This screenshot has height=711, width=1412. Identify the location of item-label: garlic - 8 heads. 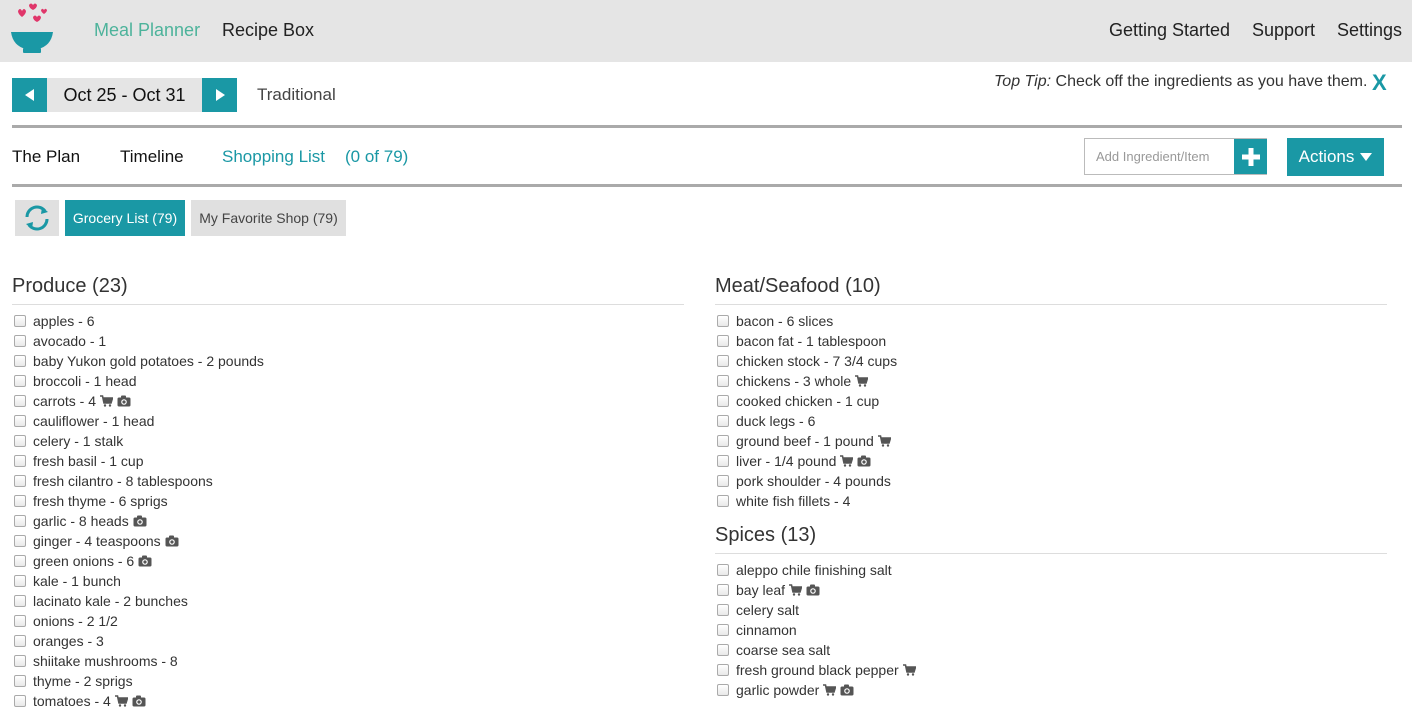
(81, 521).